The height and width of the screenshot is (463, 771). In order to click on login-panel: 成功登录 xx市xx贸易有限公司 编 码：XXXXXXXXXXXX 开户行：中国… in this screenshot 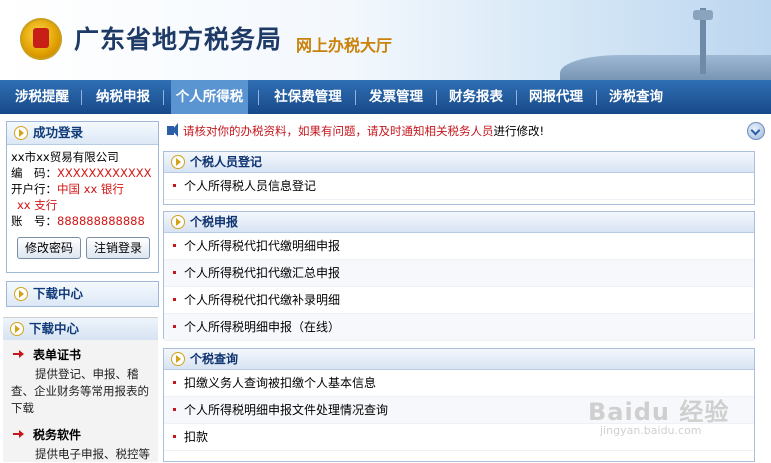, I will do `click(82, 197)`.